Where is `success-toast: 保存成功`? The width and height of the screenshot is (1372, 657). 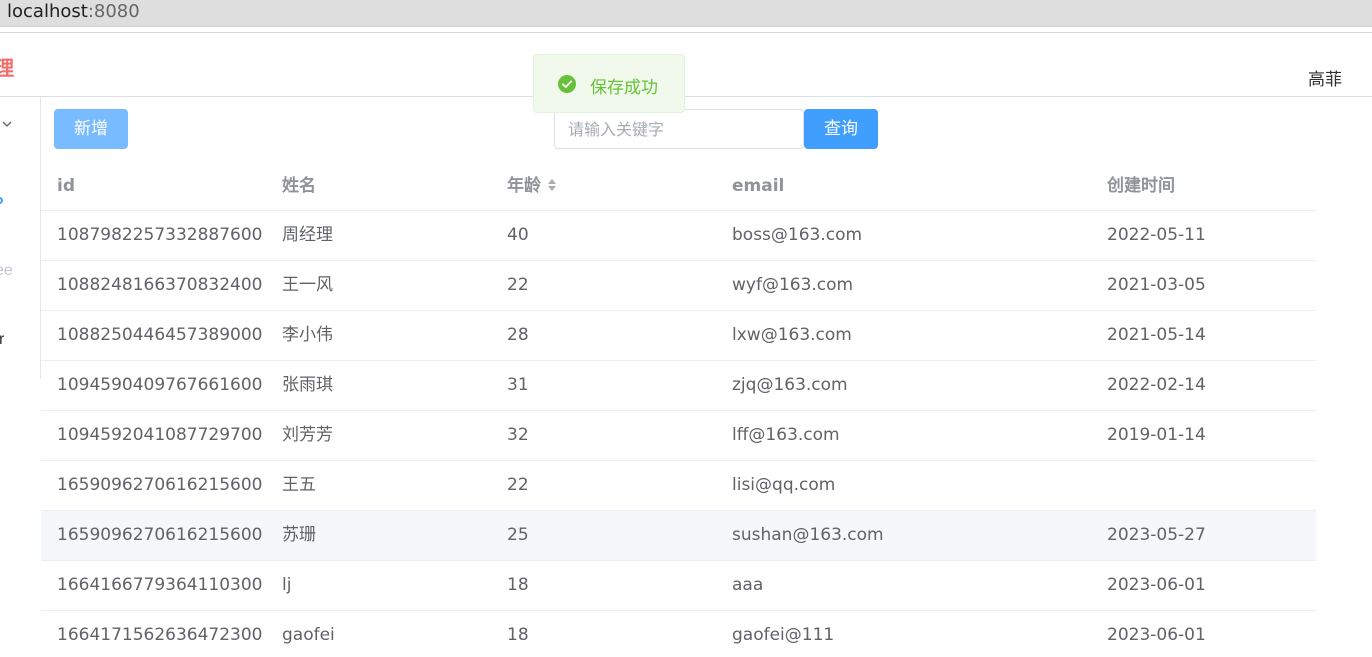 success-toast: 保存成功 is located at coordinates (609, 83).